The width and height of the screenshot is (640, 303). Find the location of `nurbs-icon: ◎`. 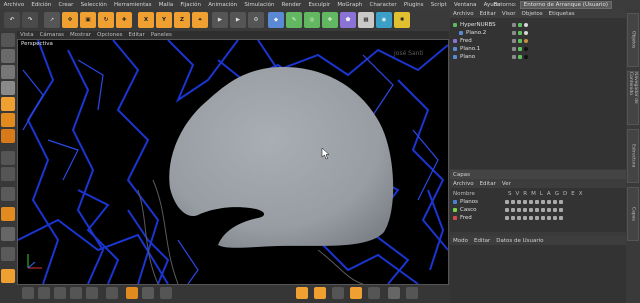

nurbs-icon: ◎ is located at coordinates (312, 20).